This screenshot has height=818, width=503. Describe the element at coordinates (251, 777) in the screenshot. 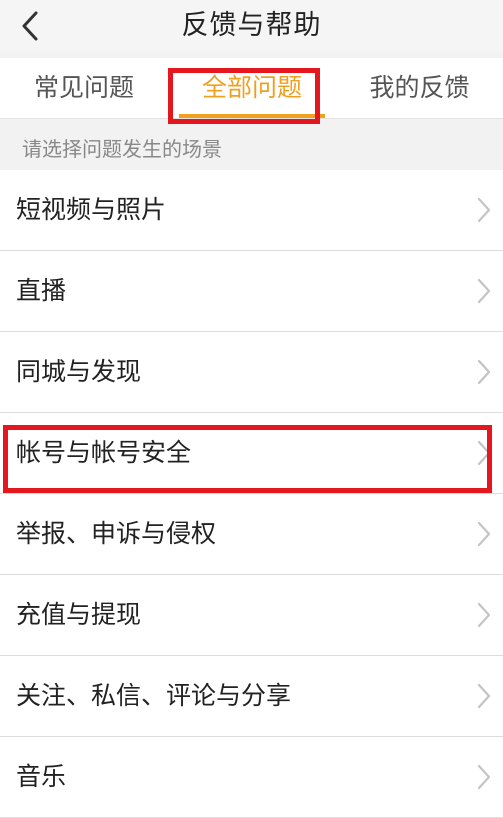

I see `list-item-music: 音乐` at that location.